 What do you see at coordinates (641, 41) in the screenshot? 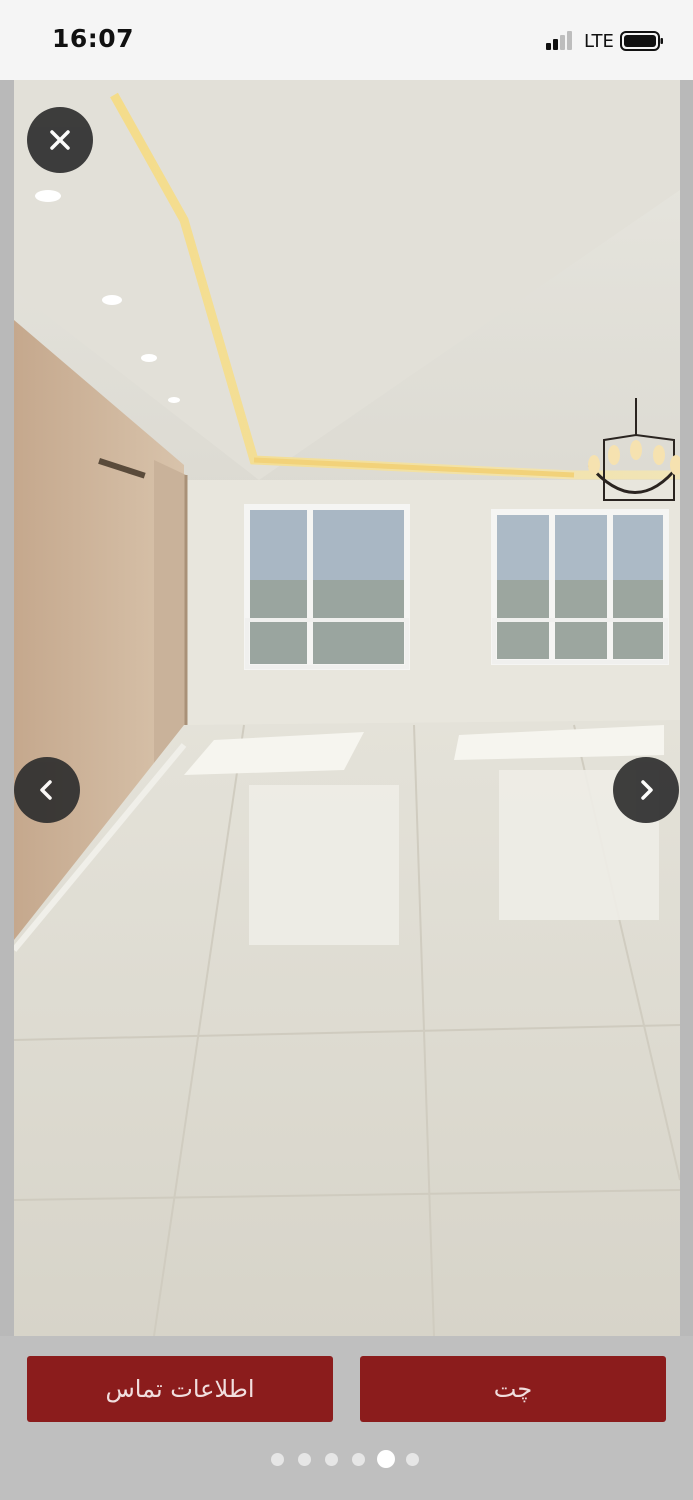
I see `battery-icon` at bounding box center [641, 41].